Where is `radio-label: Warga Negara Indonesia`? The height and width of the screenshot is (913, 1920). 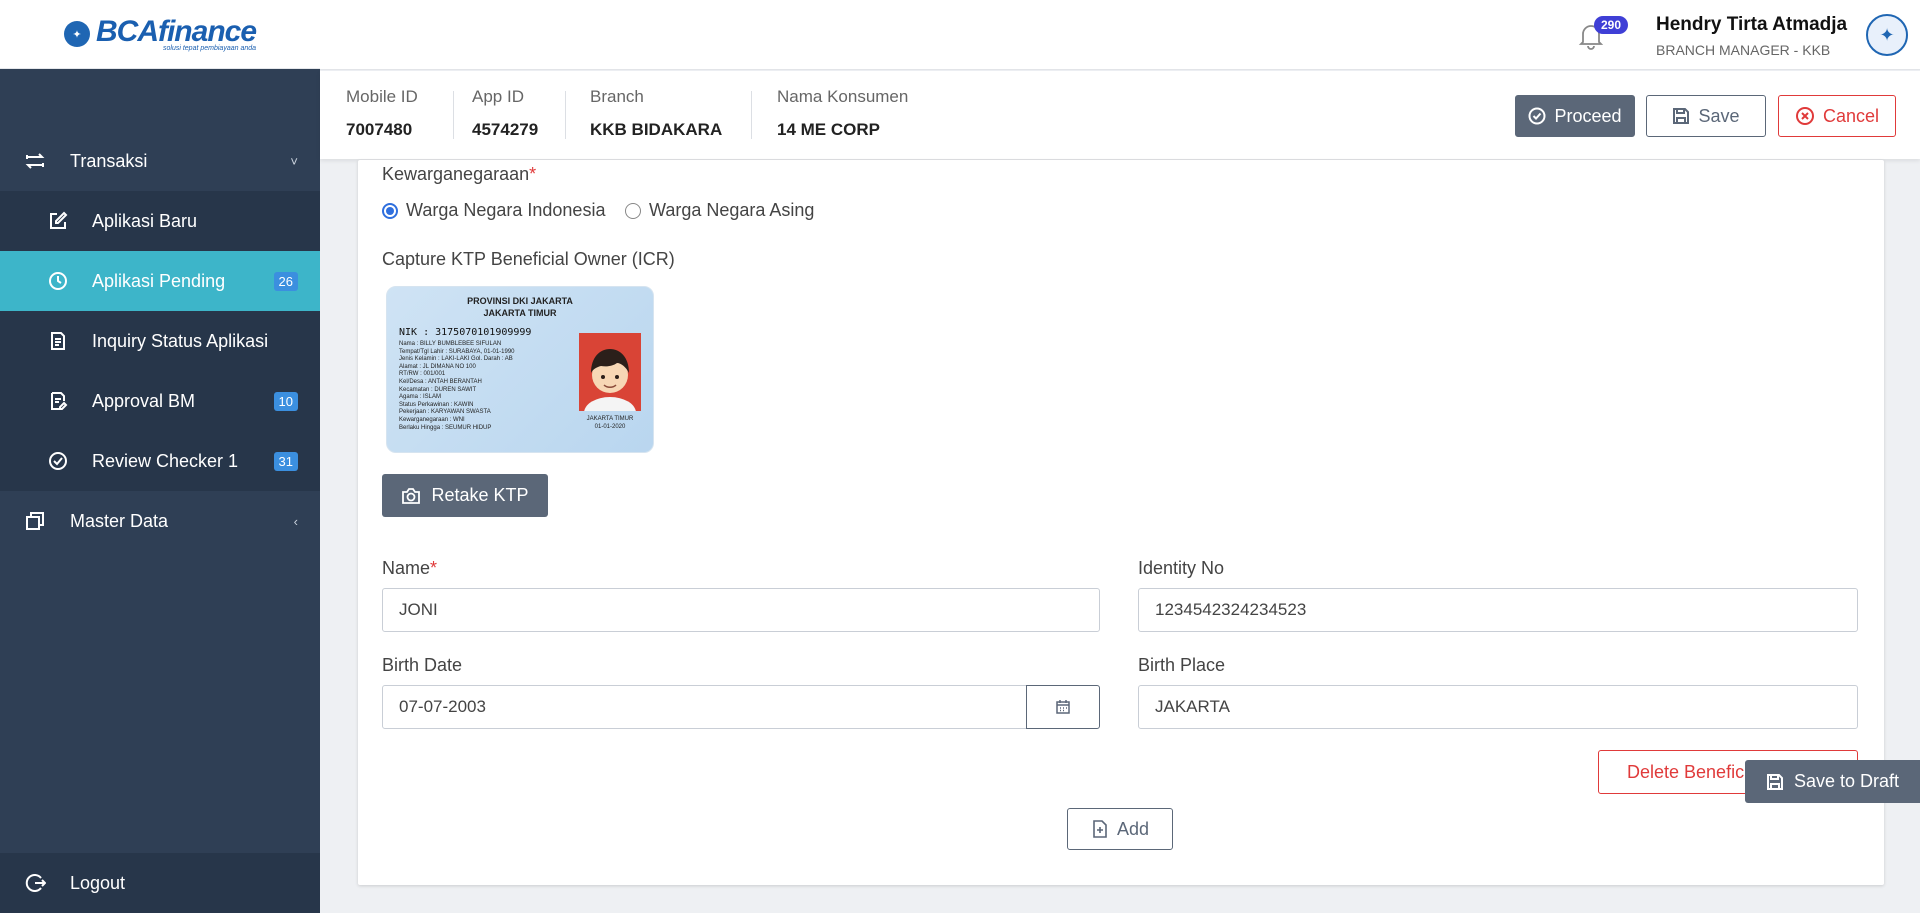
radio-label: Warga Negara Indonesia is located at coordinates (506, 210).